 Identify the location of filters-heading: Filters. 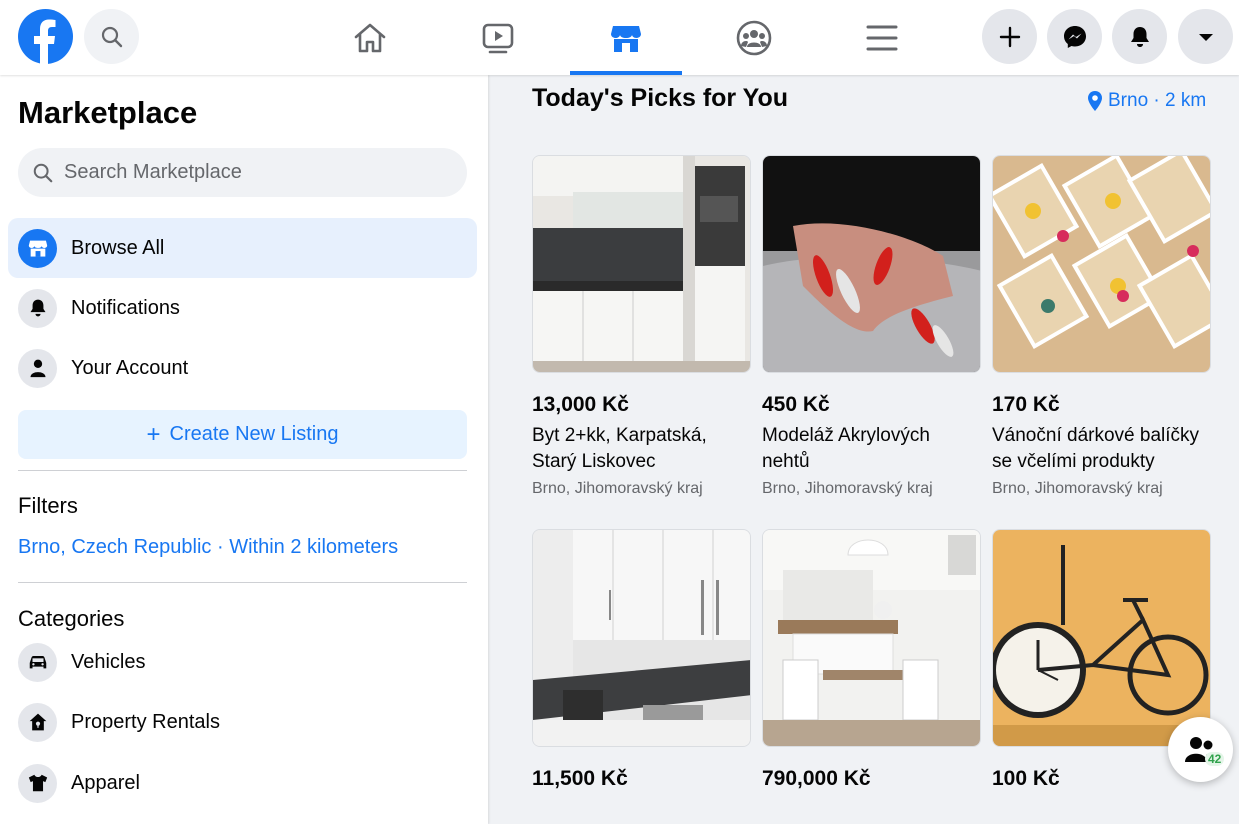
(48, 505).